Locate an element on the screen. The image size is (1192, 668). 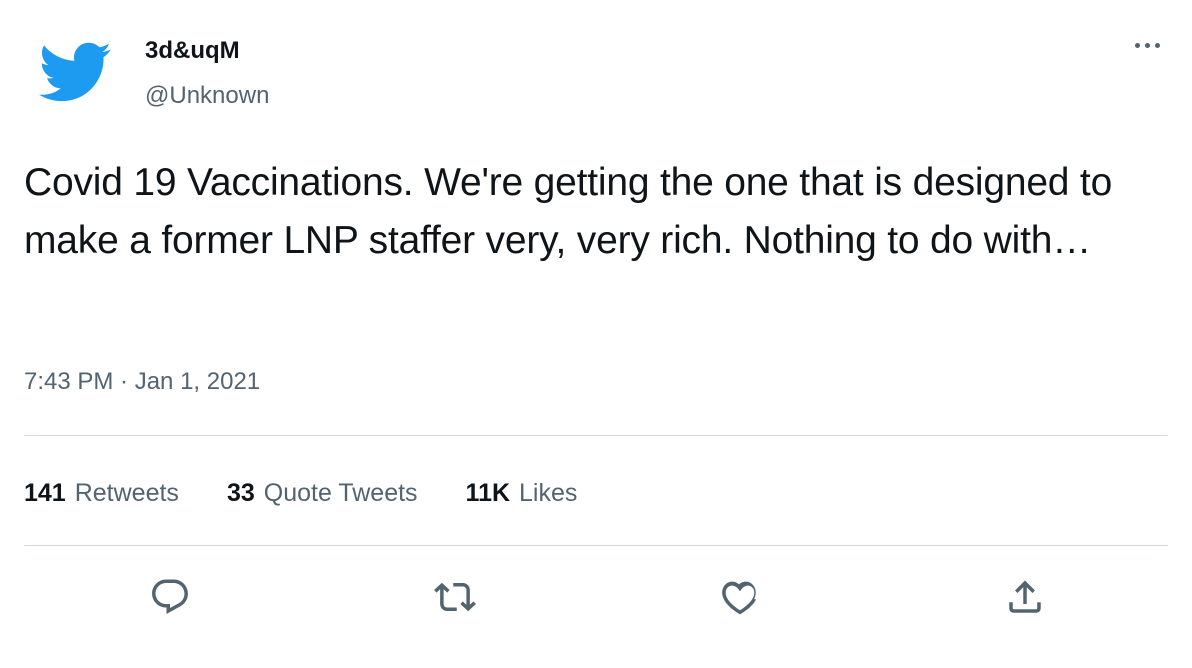
share-icon is located at coordinates (1025, 596).